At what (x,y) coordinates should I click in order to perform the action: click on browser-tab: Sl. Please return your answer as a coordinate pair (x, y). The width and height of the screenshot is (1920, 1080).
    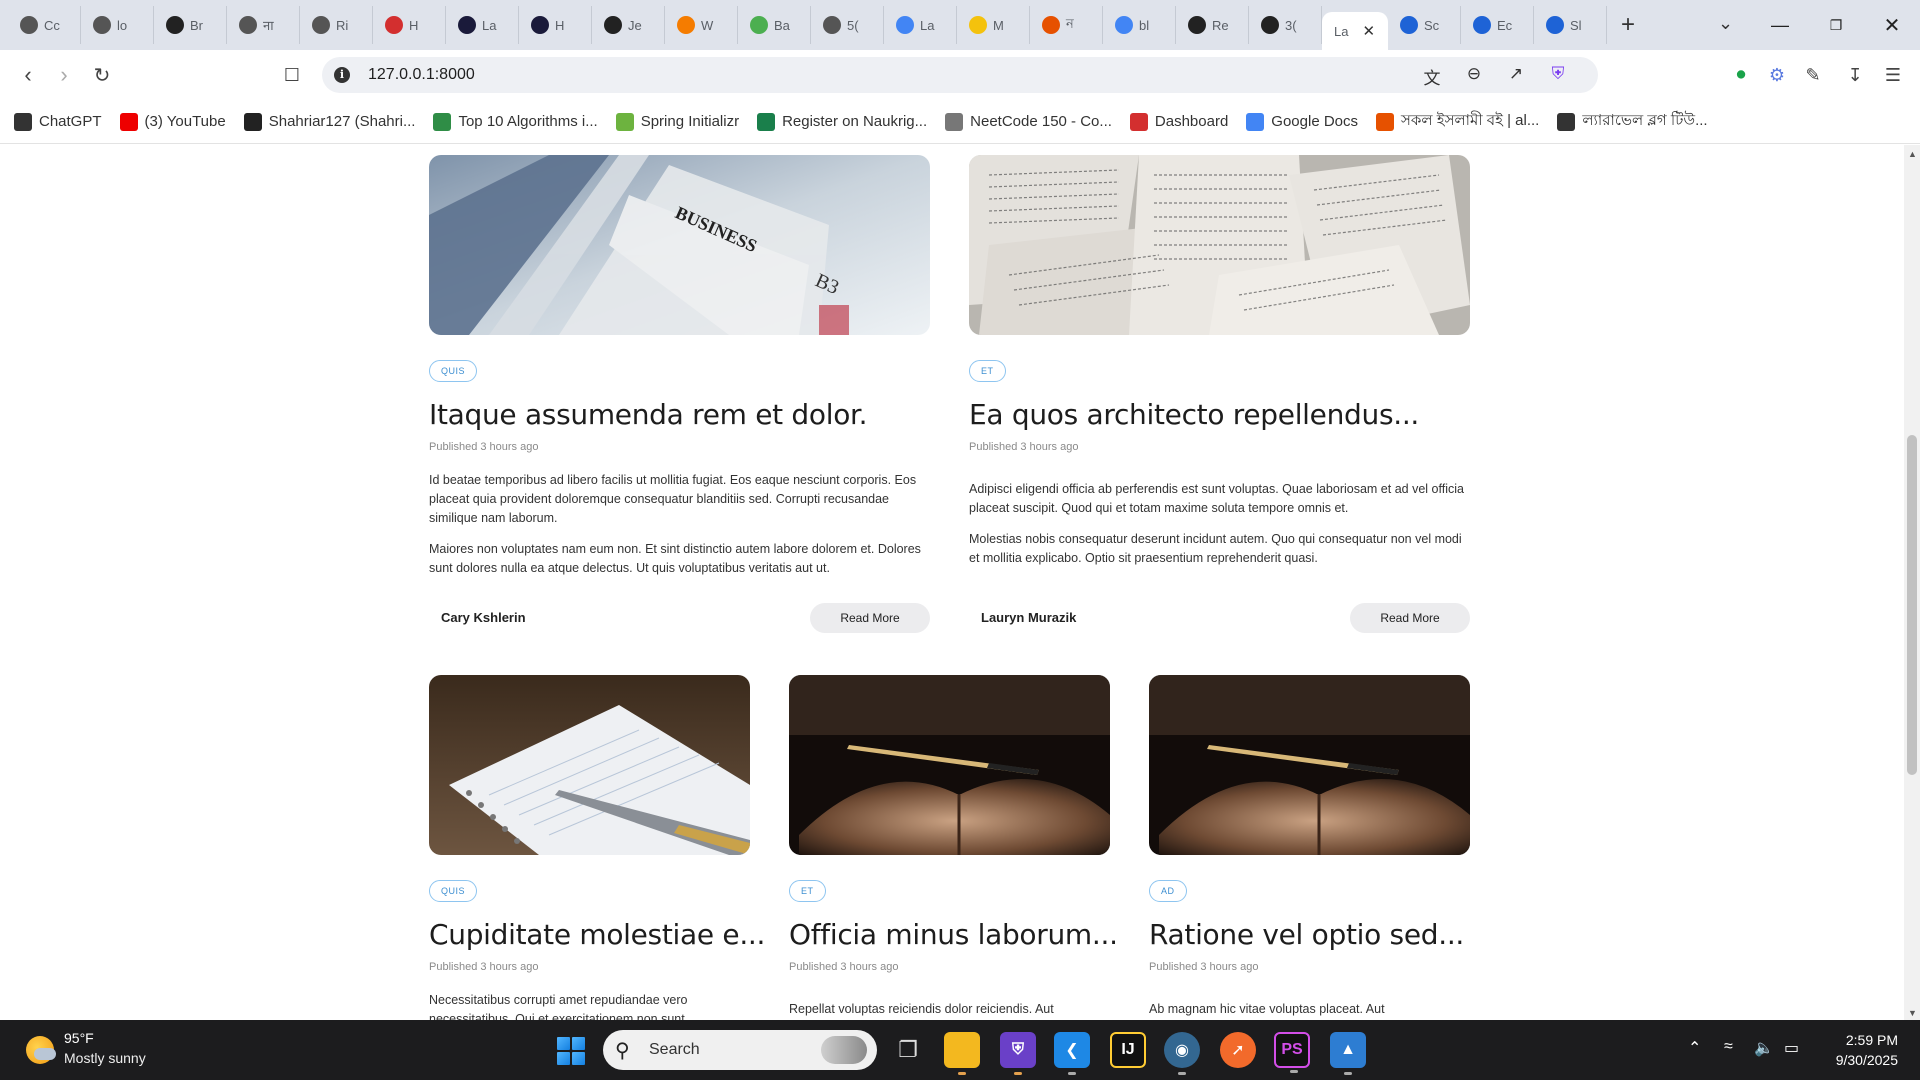
    Looking at the image, I should click on (1570, 25).